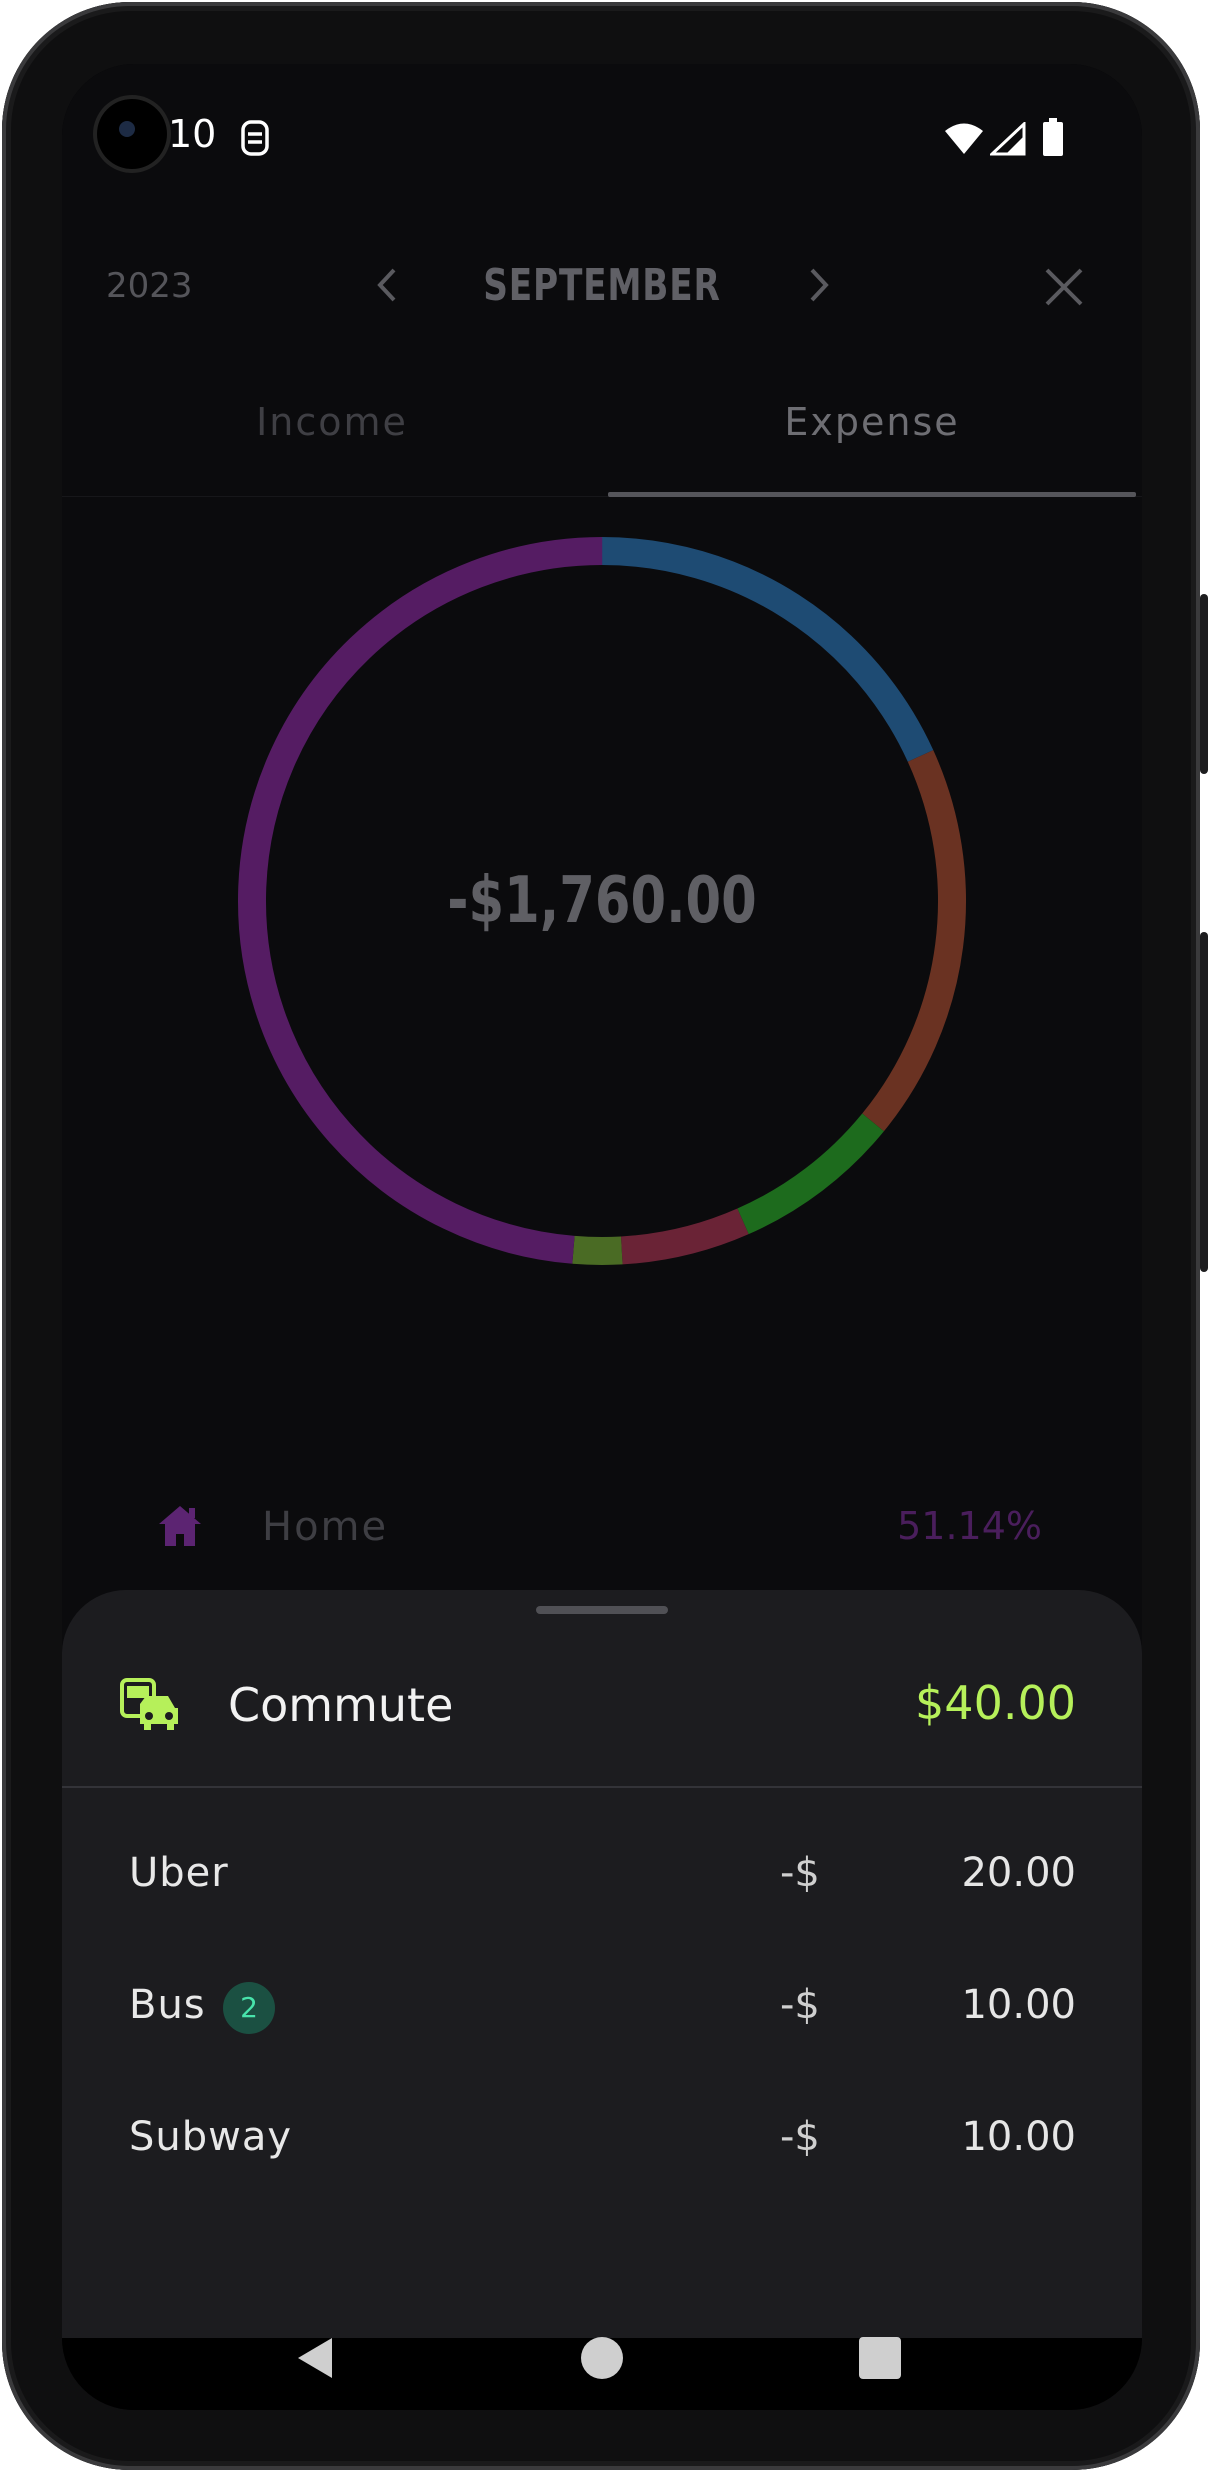 Image resolution: width=1211 pixels, height=2474 pixels. I want to click on close-icon, so click(1064, 287).